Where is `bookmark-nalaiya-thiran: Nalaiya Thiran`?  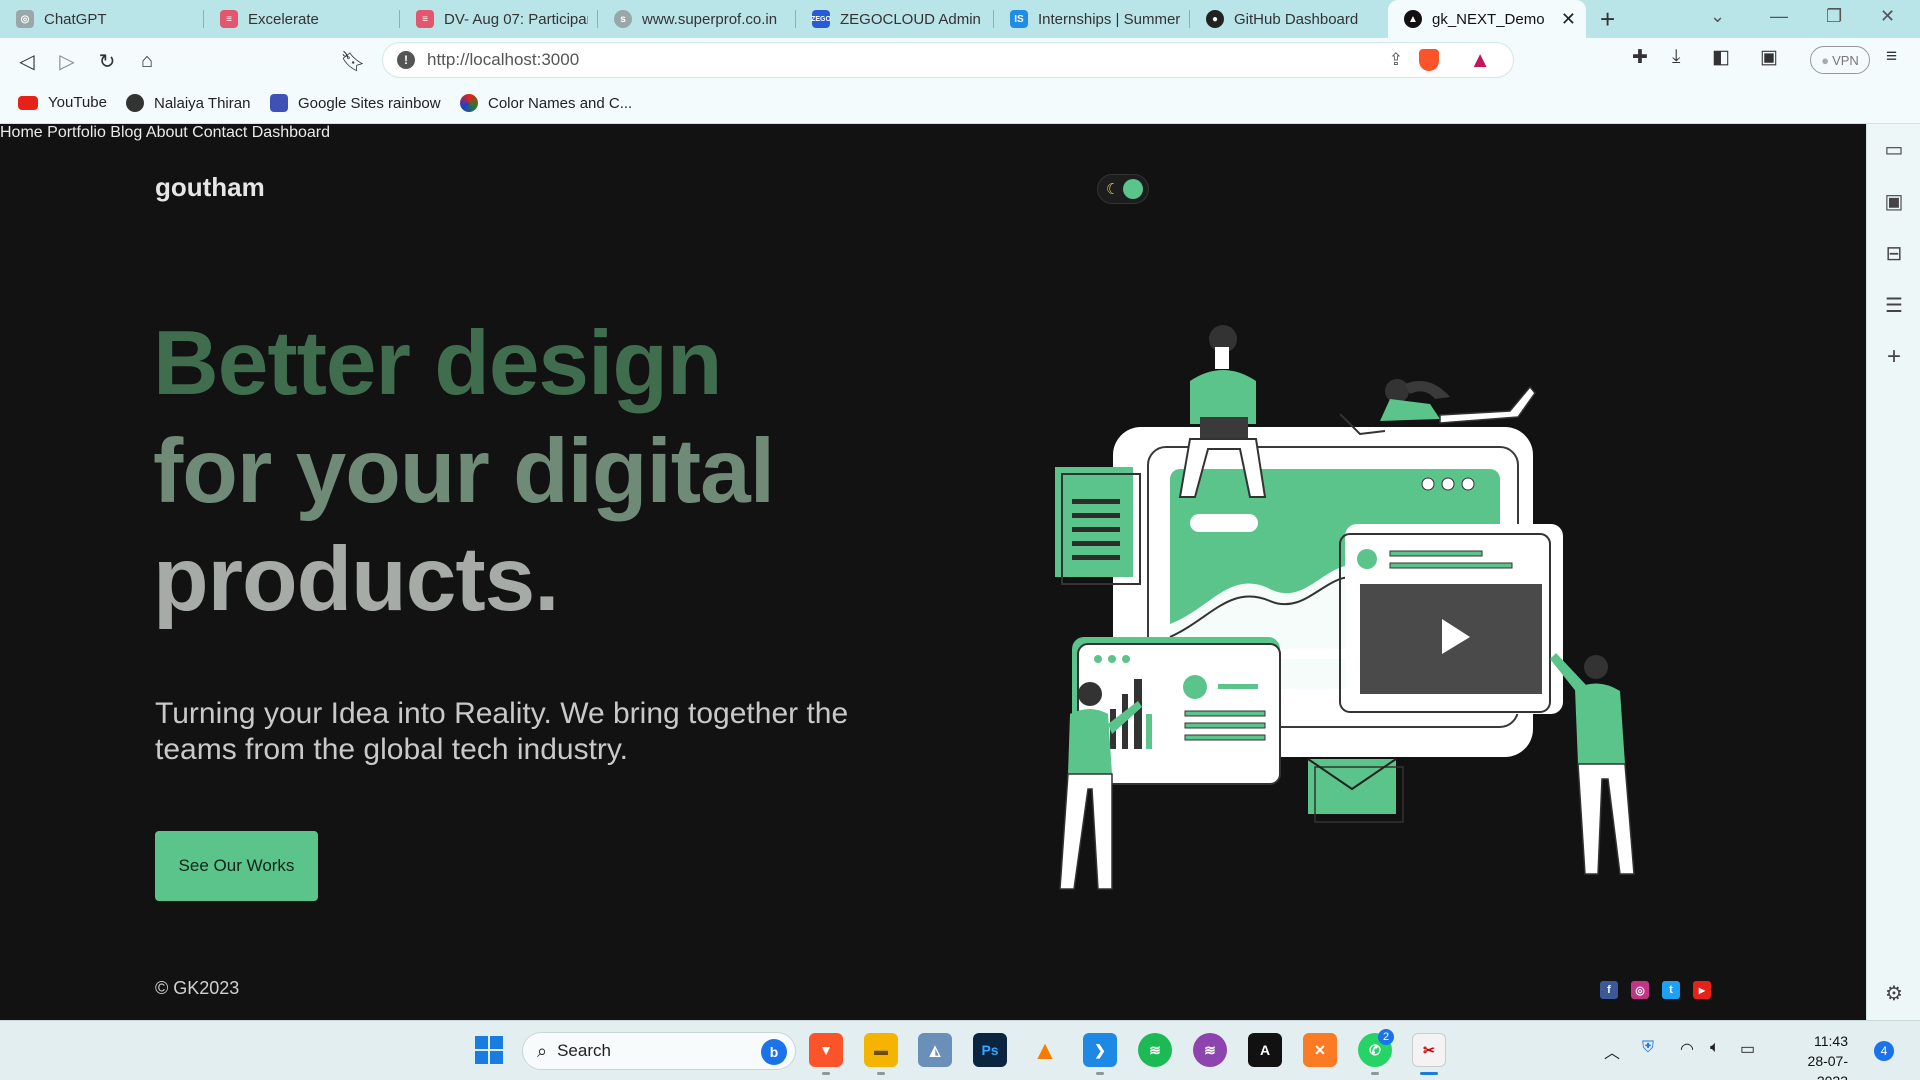
bookmark-nalaiya-thiran: Nalaiya Thiran is located at coordinates (188, 103).